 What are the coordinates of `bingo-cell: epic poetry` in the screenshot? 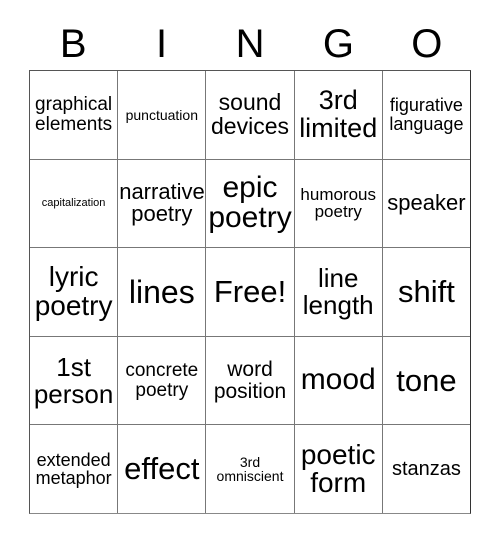 It's located at (249, 203).